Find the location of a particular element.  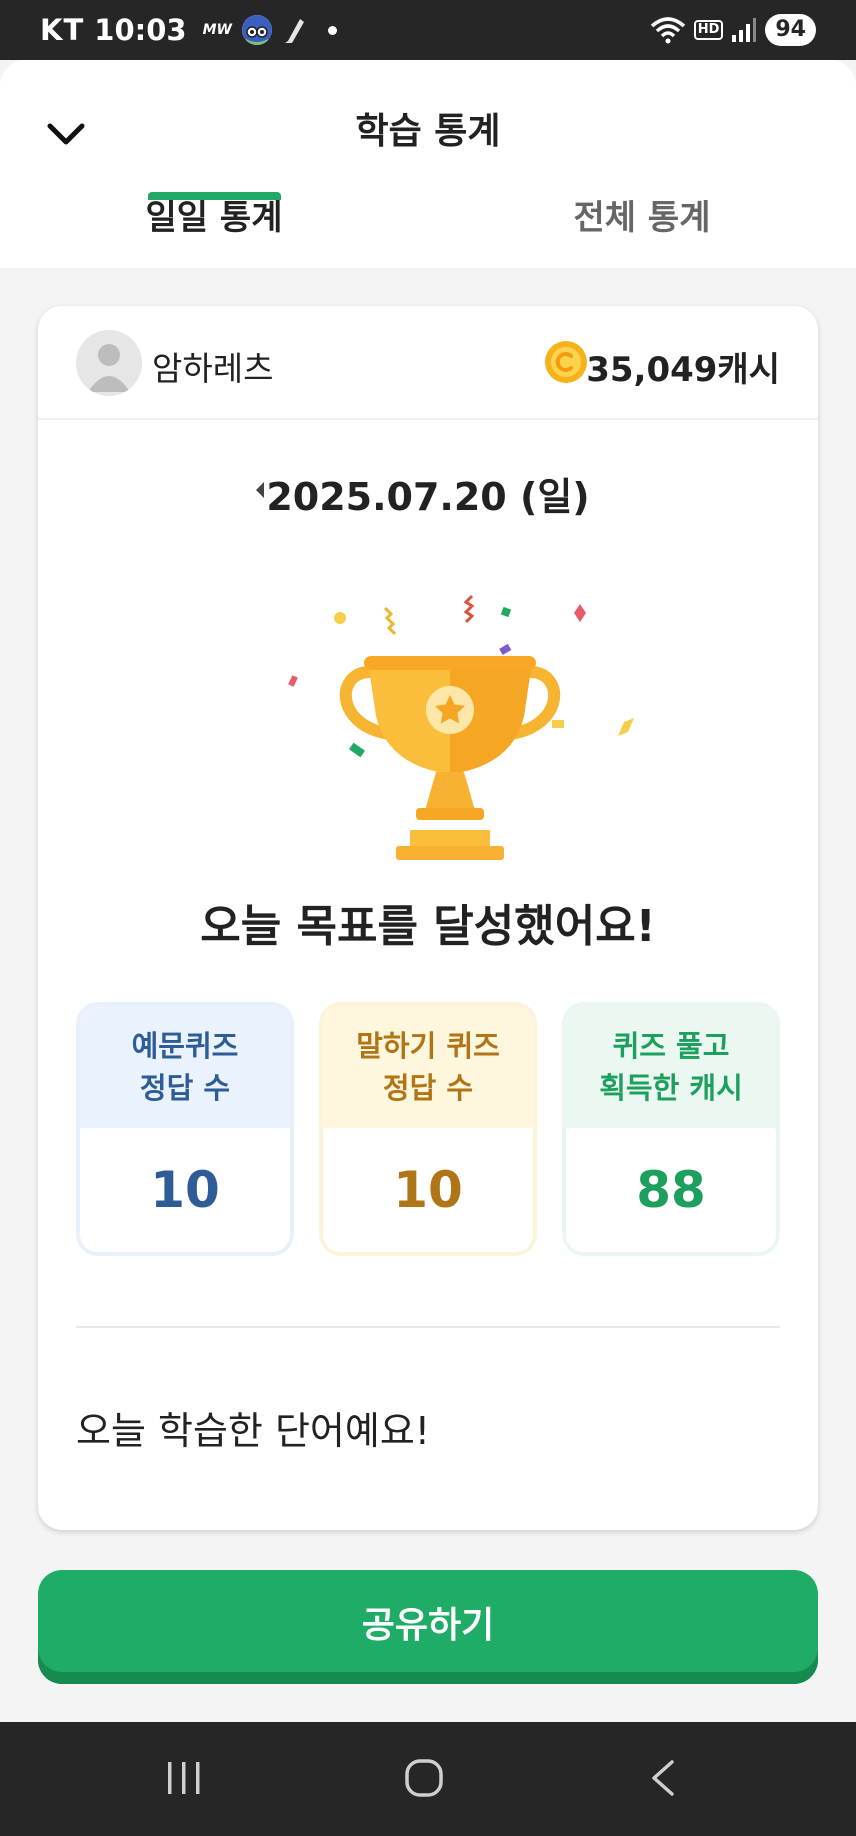

coin-icon is located at coordinates (566, 362).